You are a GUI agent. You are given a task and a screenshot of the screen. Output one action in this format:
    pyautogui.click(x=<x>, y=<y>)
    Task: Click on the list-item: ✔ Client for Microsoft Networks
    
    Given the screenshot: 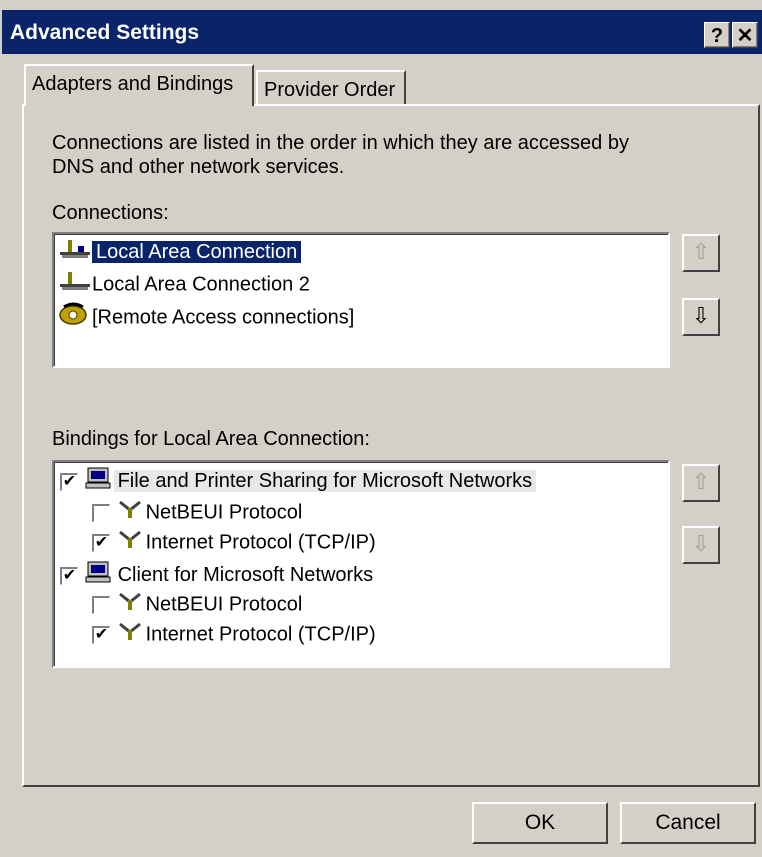 What is the action you would take?
    pyautogui.click(x=218, y=574)
    